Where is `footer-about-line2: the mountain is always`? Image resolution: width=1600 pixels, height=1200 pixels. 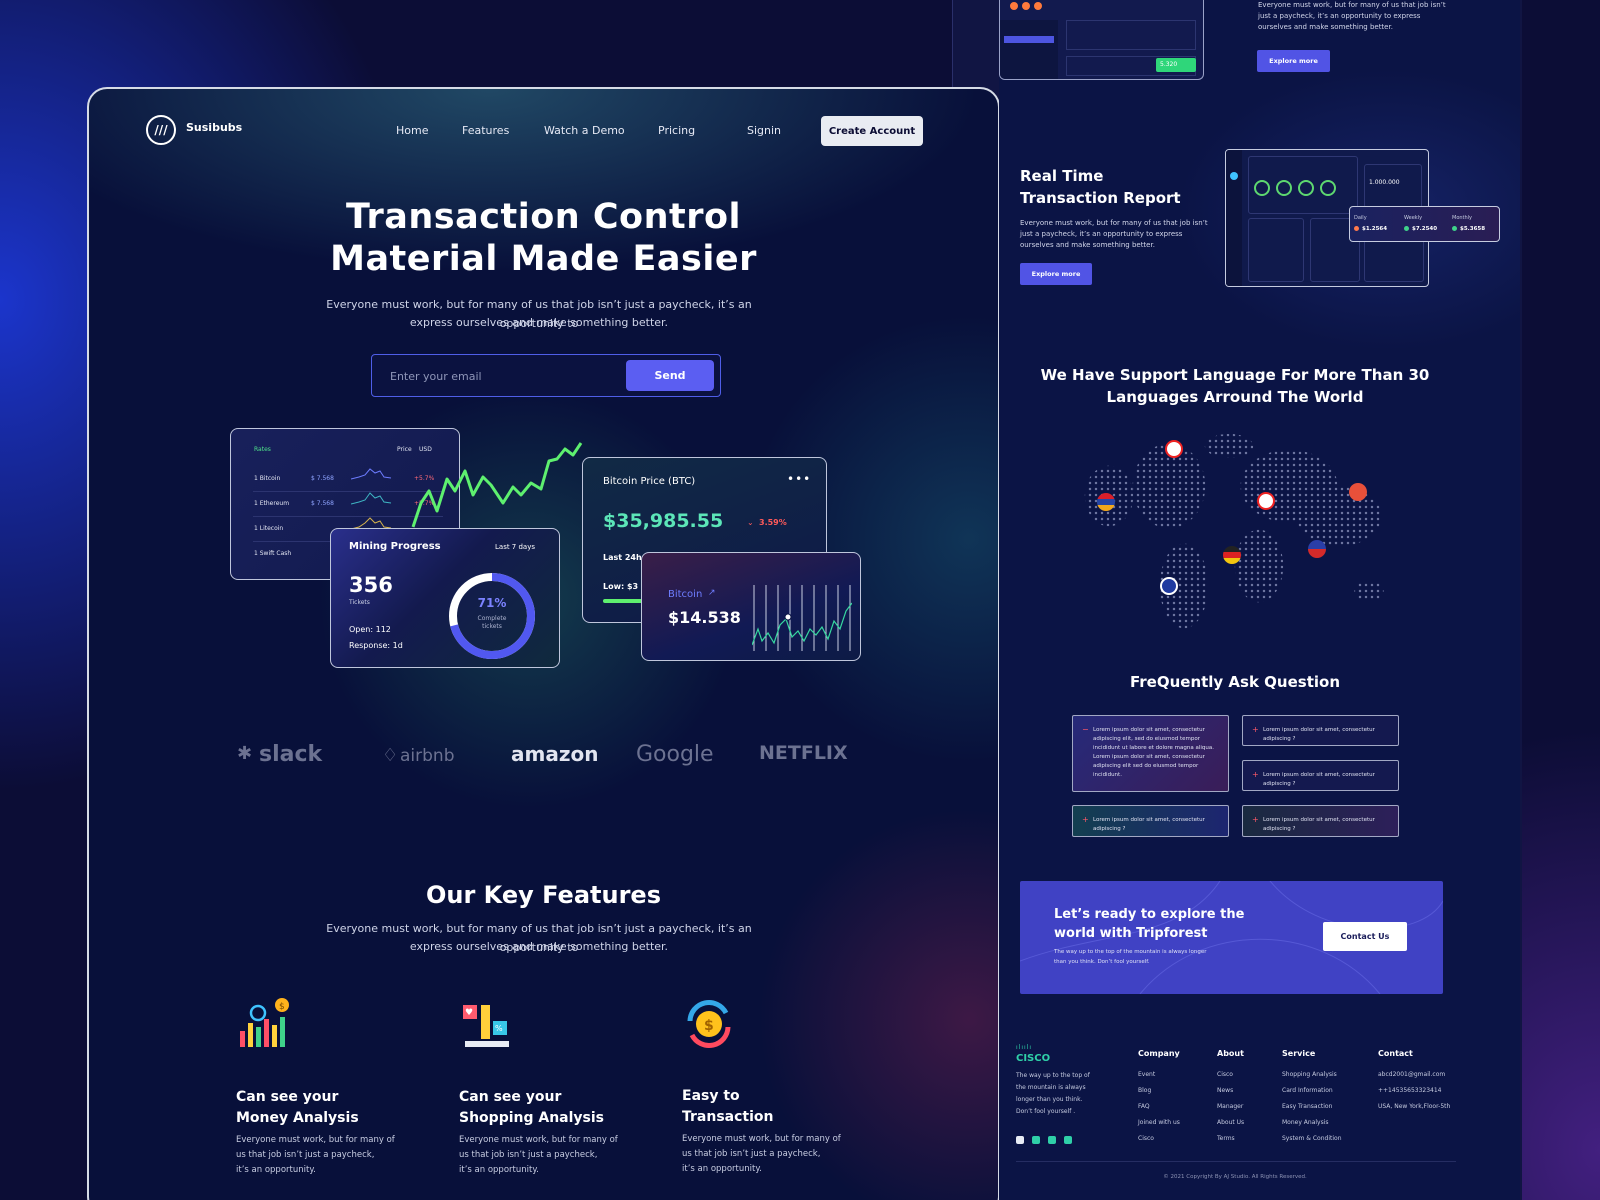 footer-about-line2: the mountain is always is located at coordinates (1051, 1087).